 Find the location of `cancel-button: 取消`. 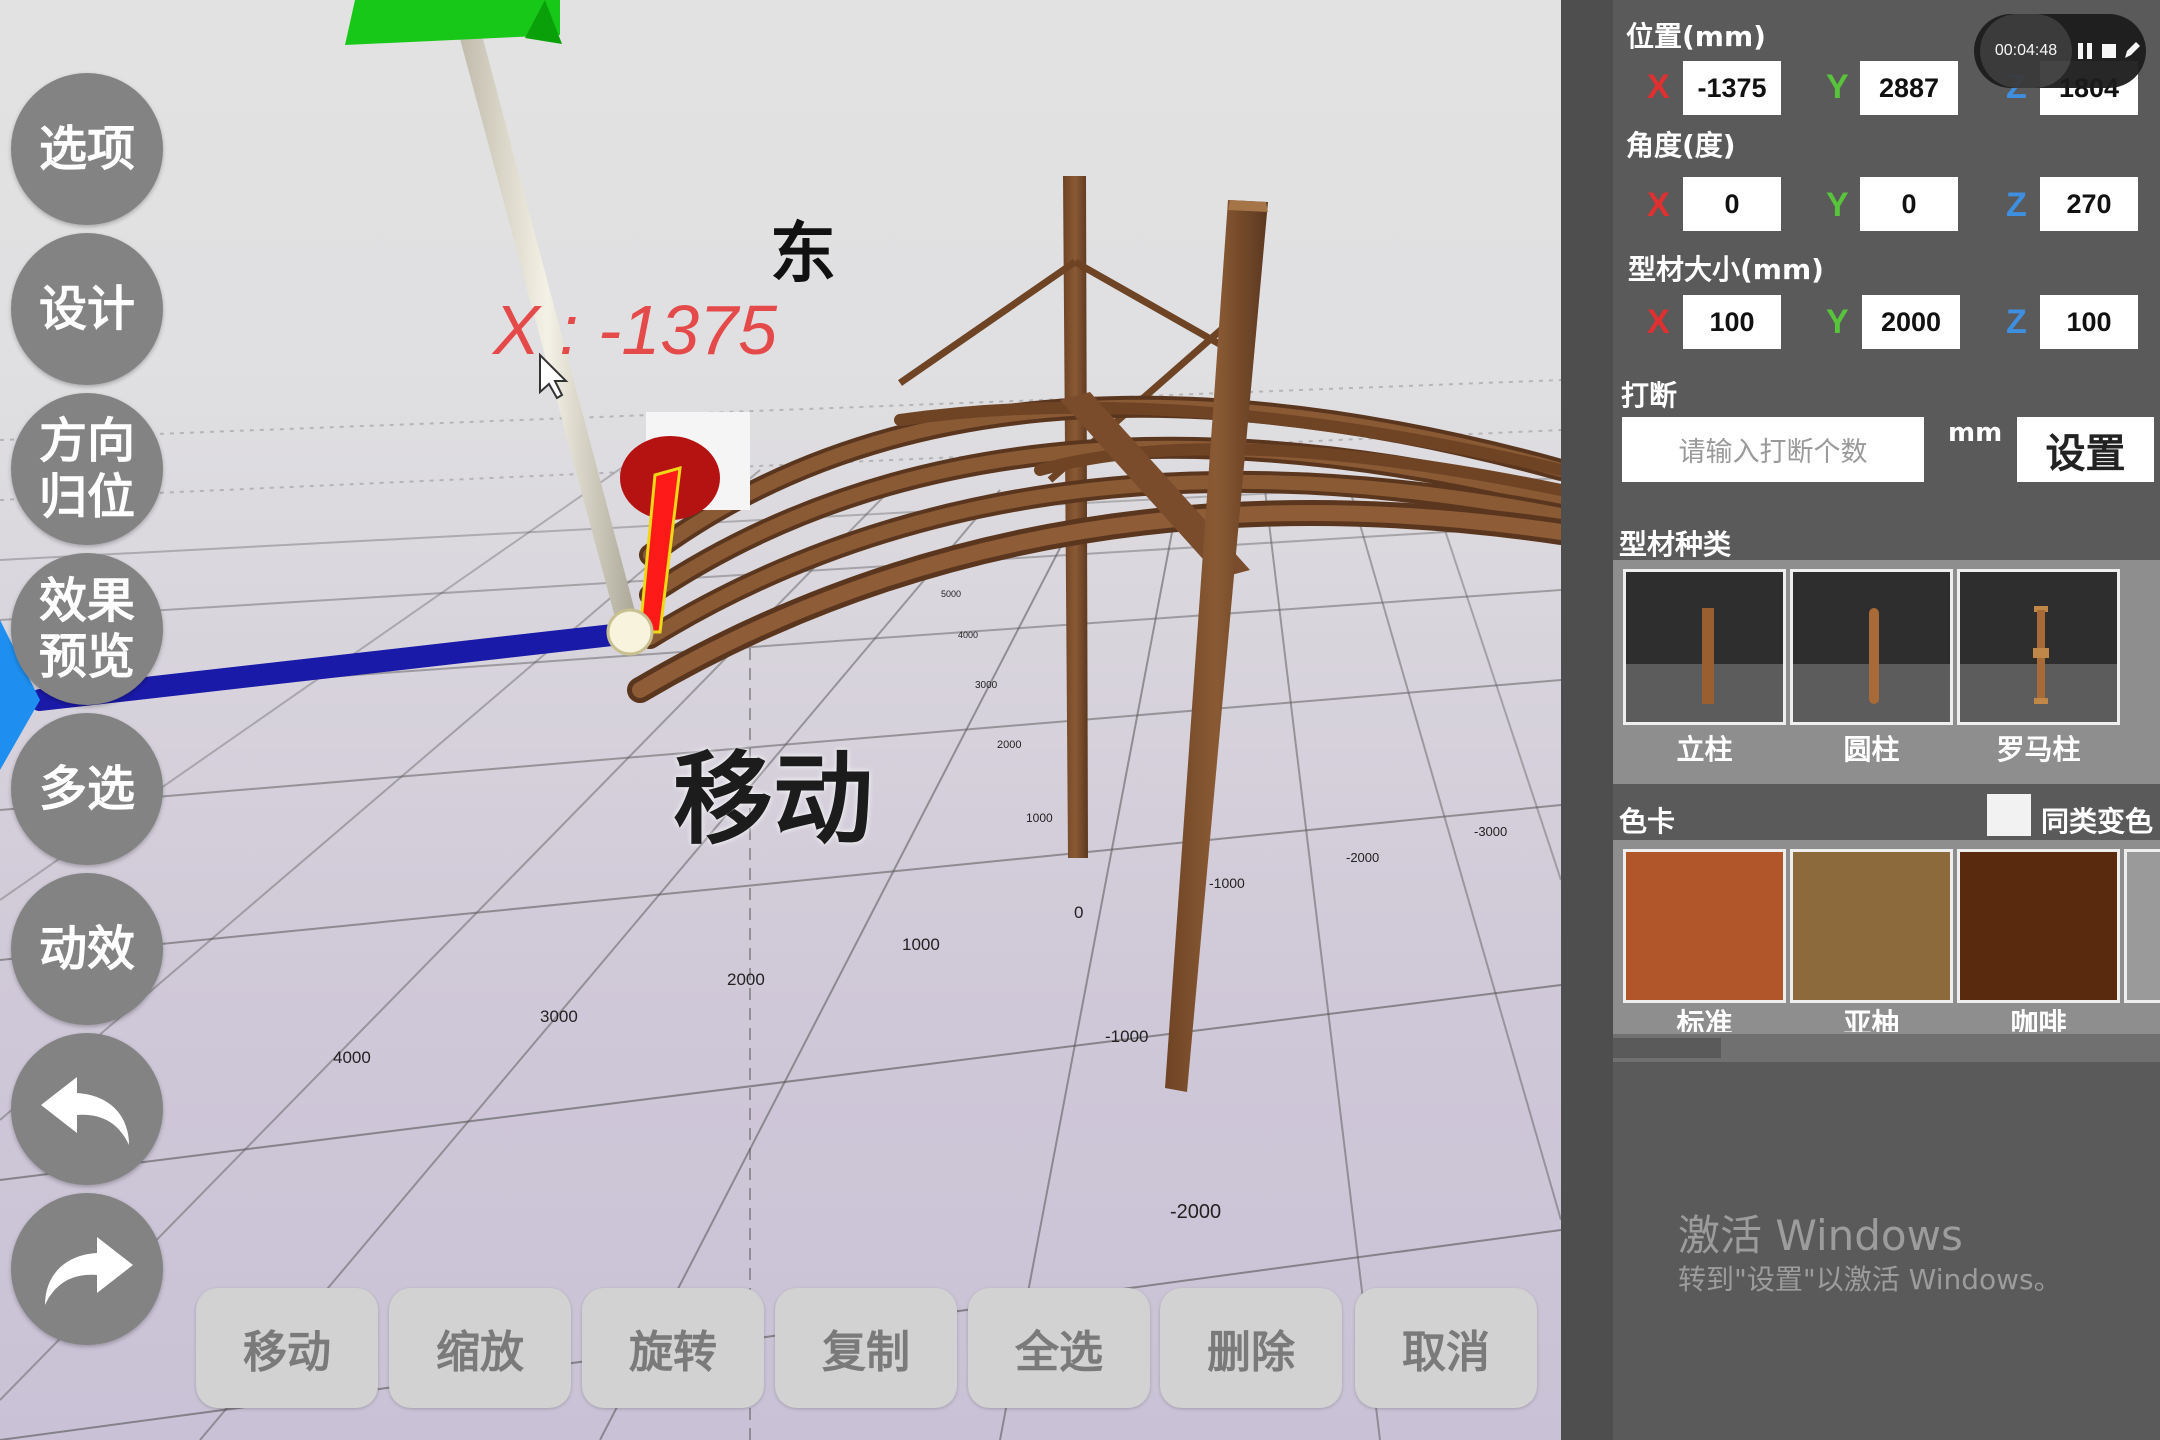

cancel-button: 取消 is located at coordinates (1446, 1348).